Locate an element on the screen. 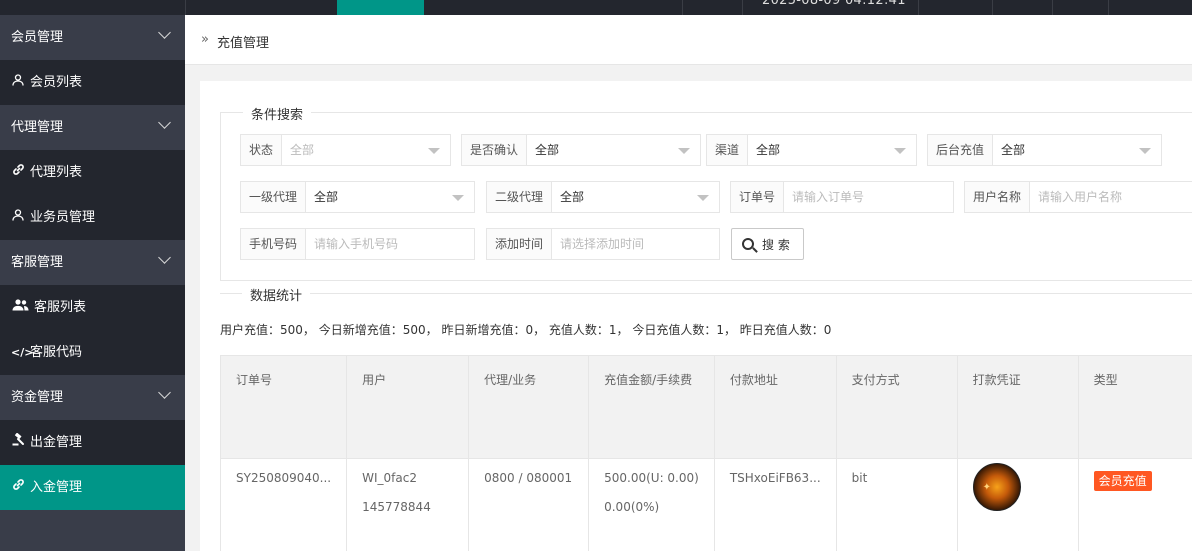  sidebar-item-label: 客服代码 is located at coordinates (56, 352).